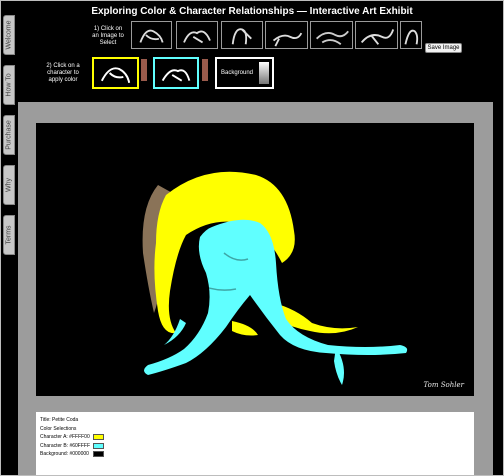 The width and height of the screenshot is (504, 476). I want to click on background-label: Background, so click(237, 73).